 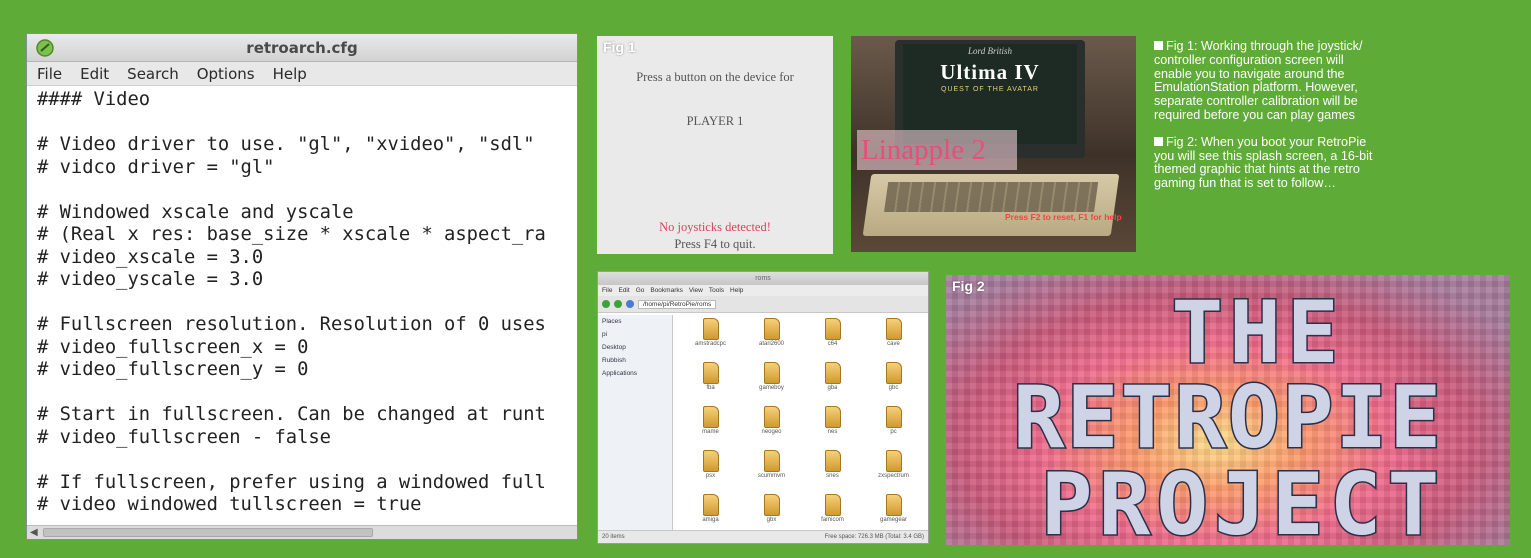 I want to click on menu-edit: Edit, so click(x=94, y=74).